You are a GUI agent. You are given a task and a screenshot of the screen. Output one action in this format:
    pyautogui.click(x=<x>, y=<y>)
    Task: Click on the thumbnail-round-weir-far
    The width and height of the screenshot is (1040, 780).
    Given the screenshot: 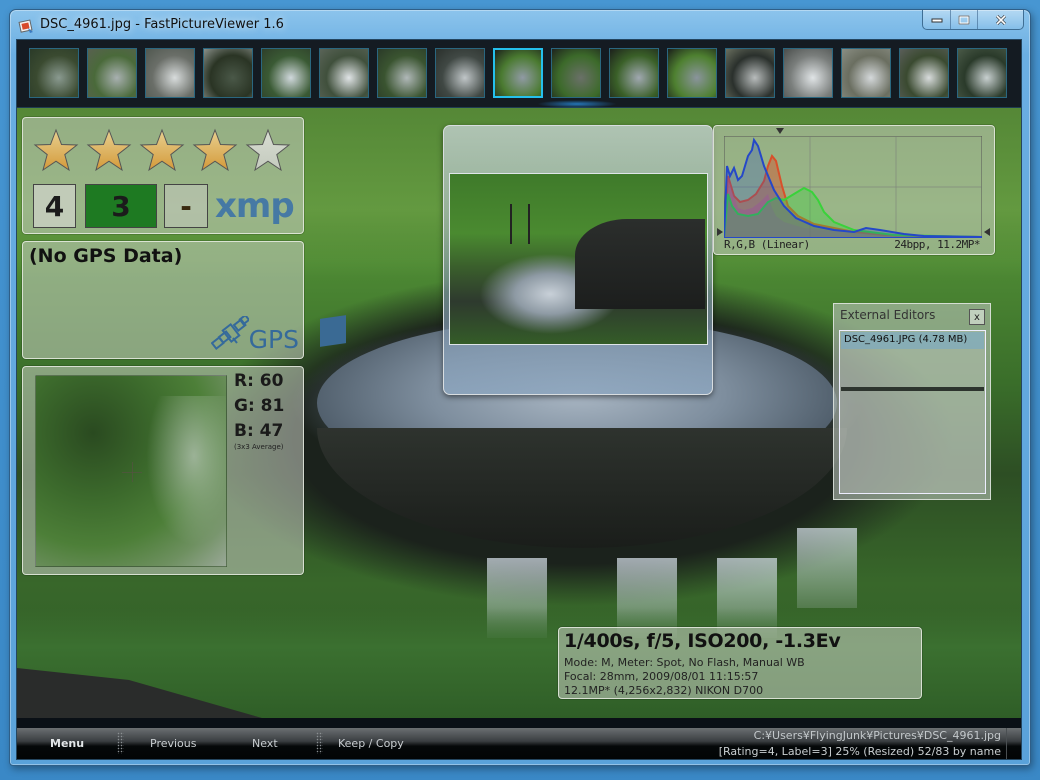 What is the action you would take?
    pyautogui.click(x=692, y=73)
    